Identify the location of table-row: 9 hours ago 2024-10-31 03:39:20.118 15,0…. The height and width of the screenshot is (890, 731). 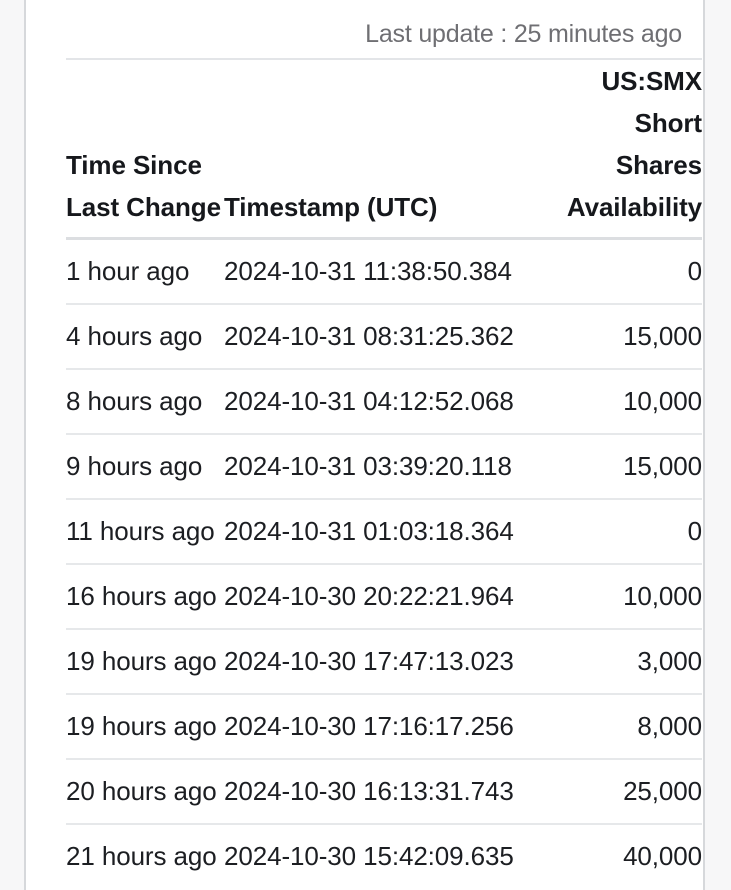
(384, 467).